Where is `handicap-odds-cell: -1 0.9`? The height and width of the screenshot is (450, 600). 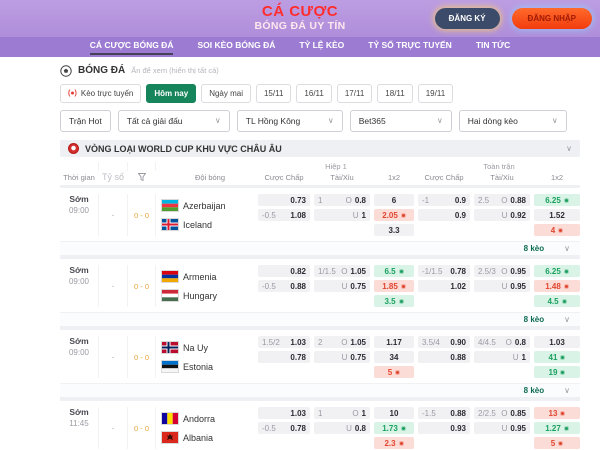 handicap-odds-cell: -1 0.9 is located at coordinates (444, 200).